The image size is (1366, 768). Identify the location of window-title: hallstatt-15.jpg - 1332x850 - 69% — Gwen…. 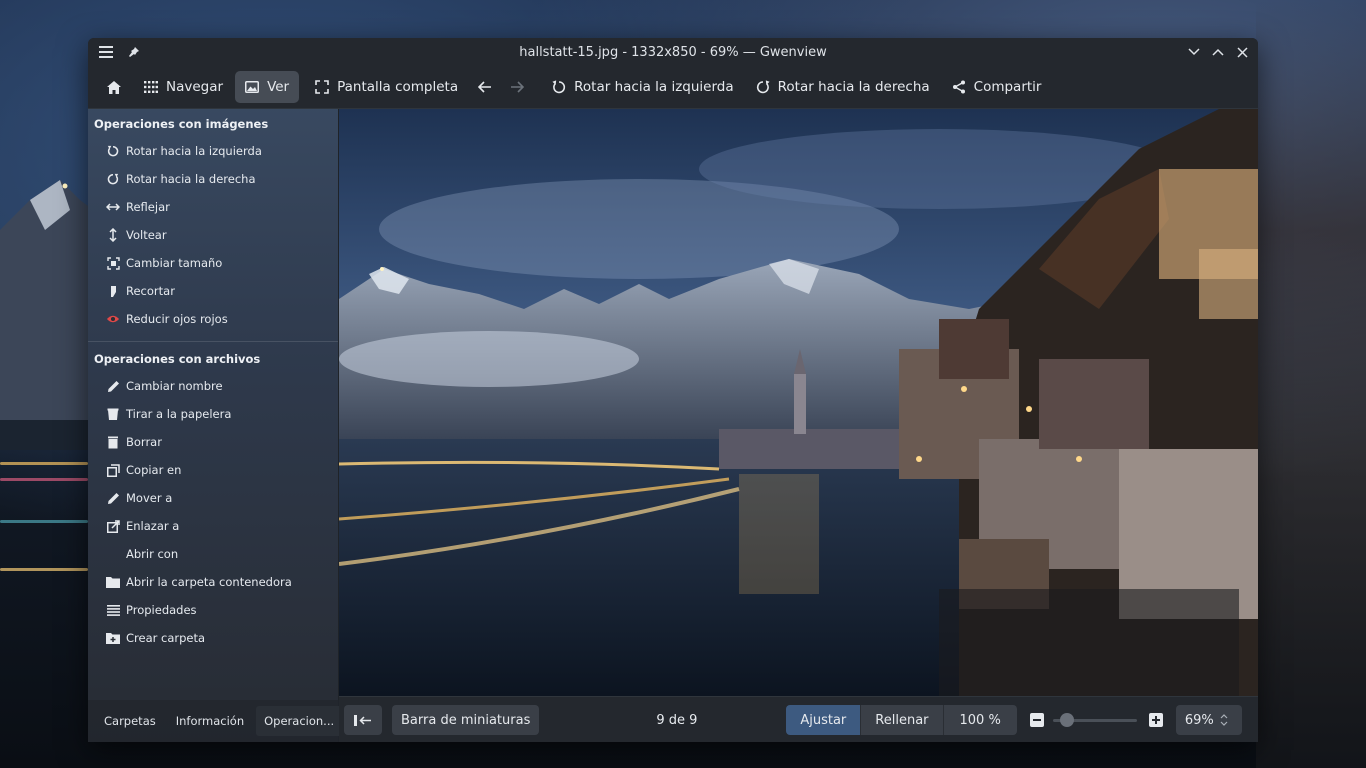
(673, 52).